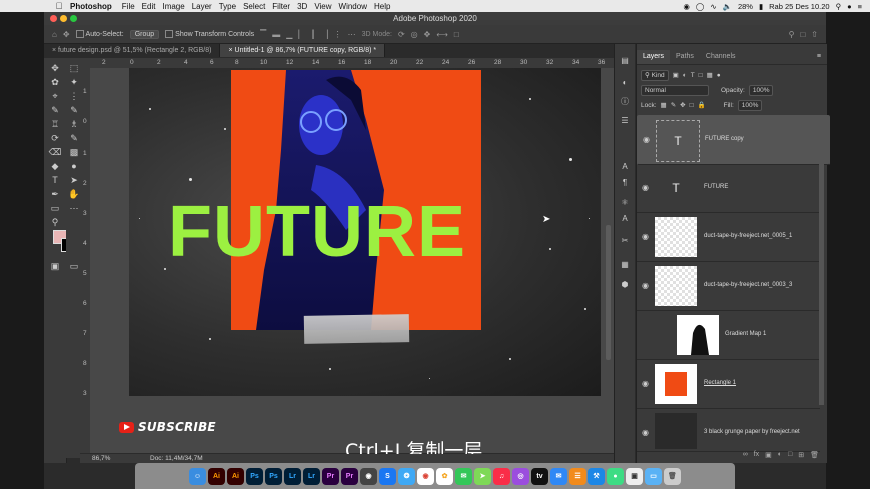 Image resolution: width=870 pixels, height=489 pixels. Describe the element at coordinates (728, 286) in the screenshot. I see `layer-duct-tape-0003: ◉ duct-tape-by-freeject.net_0003_3` at that location.